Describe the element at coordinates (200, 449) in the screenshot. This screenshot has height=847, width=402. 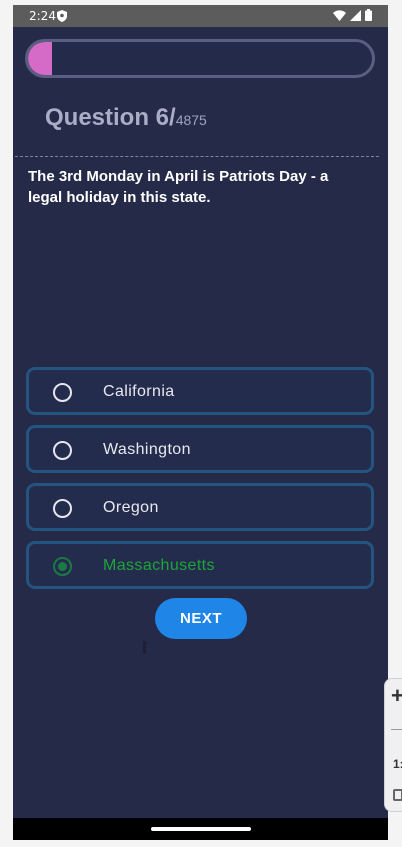
I see `option-washington: Washington` at that location.